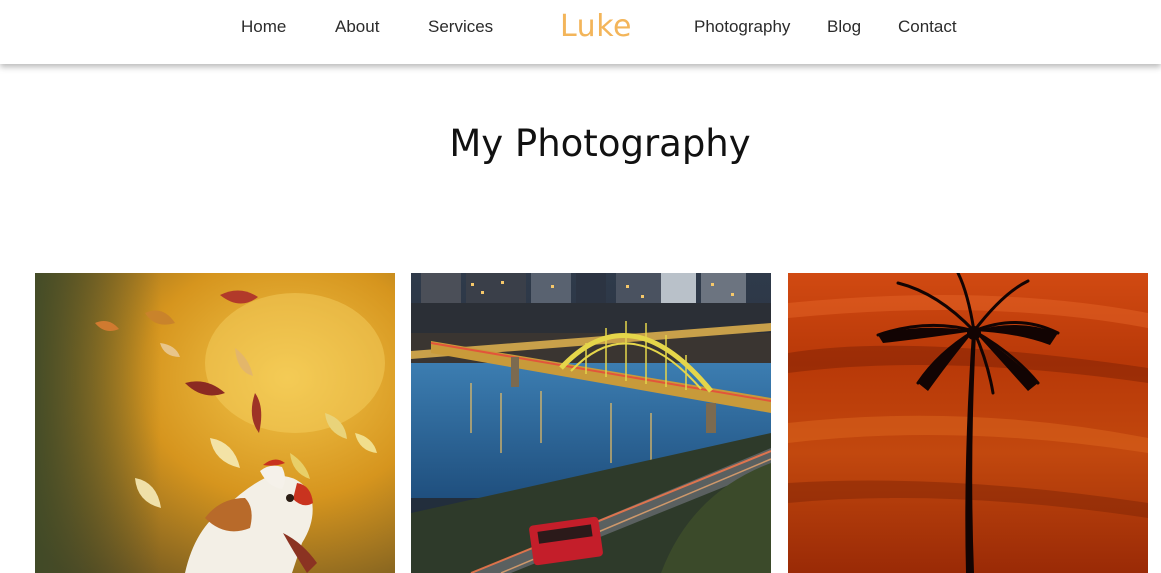 The height and width of the screenshot is (573, 1161). I want to click on nav-blog-link: Blog, so click(844, 27).